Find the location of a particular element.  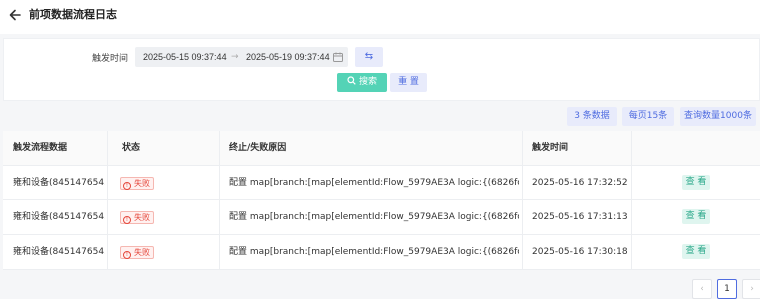

swap-button: ⇆ is located at coordinates (369, 57).